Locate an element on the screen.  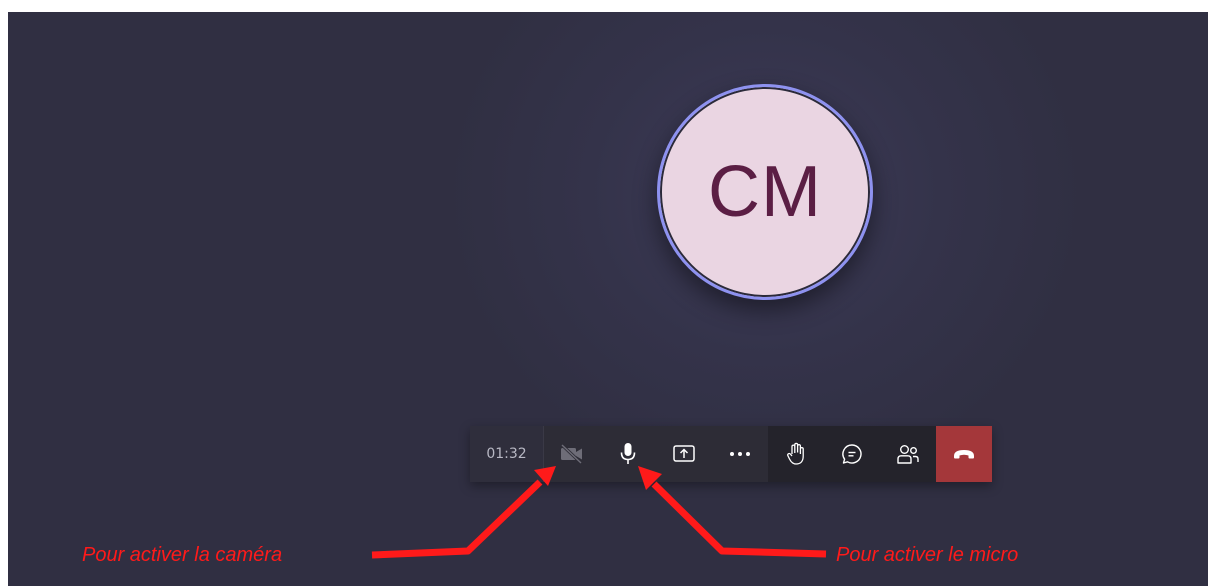
annotation-arrows is located at coordinates (599, 512).